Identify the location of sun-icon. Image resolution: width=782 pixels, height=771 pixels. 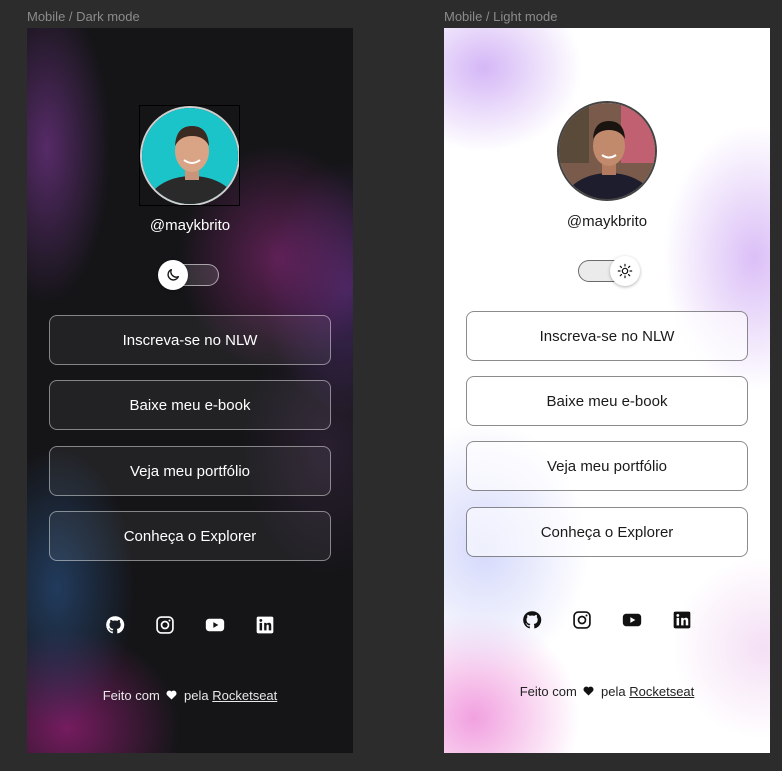
(625, 271).